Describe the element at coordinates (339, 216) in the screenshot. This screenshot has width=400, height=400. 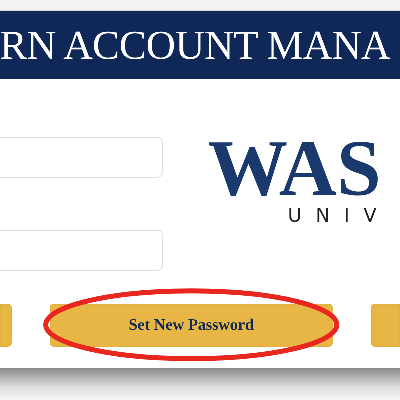
I see `logo-subtitle: UNIV` at that location.